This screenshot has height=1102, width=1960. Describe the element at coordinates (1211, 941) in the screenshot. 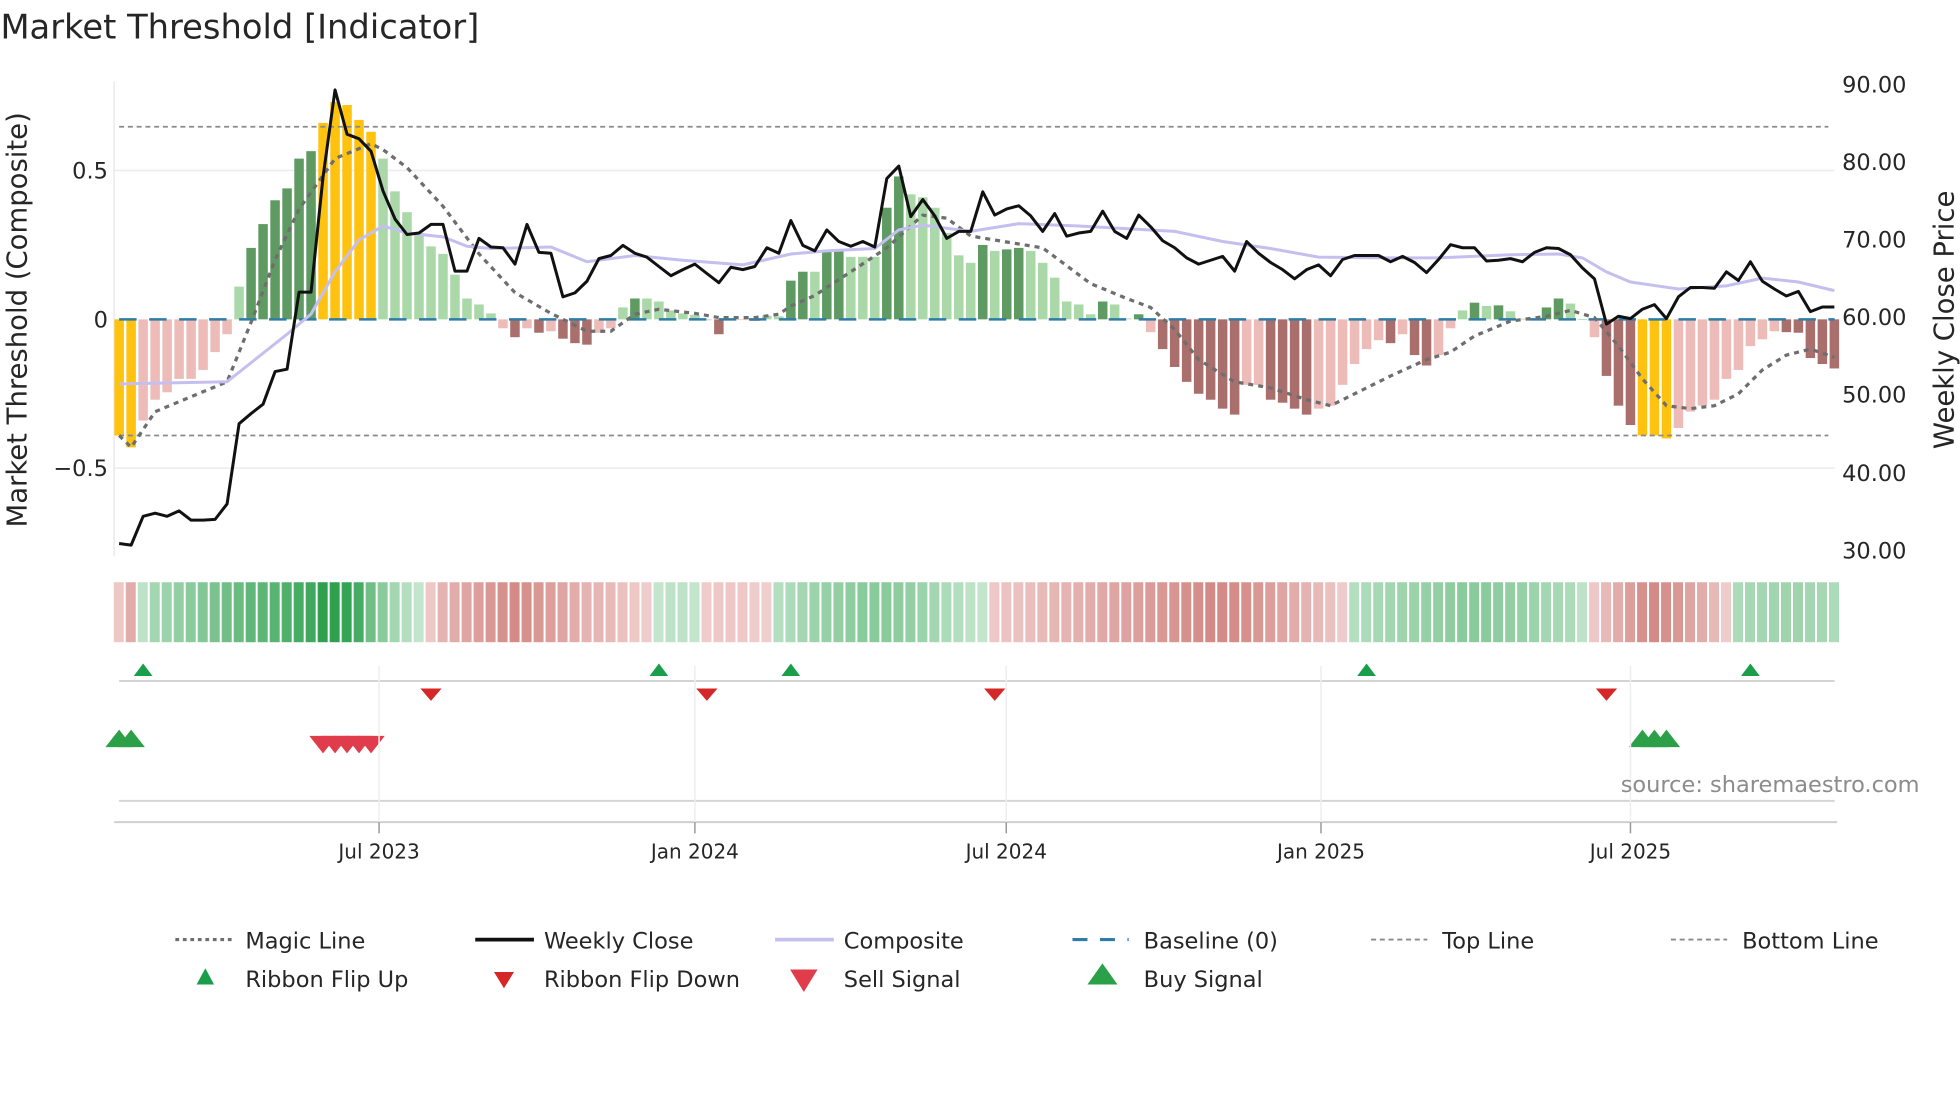

I see `legend-baseline: Baseline (0)` at that location.